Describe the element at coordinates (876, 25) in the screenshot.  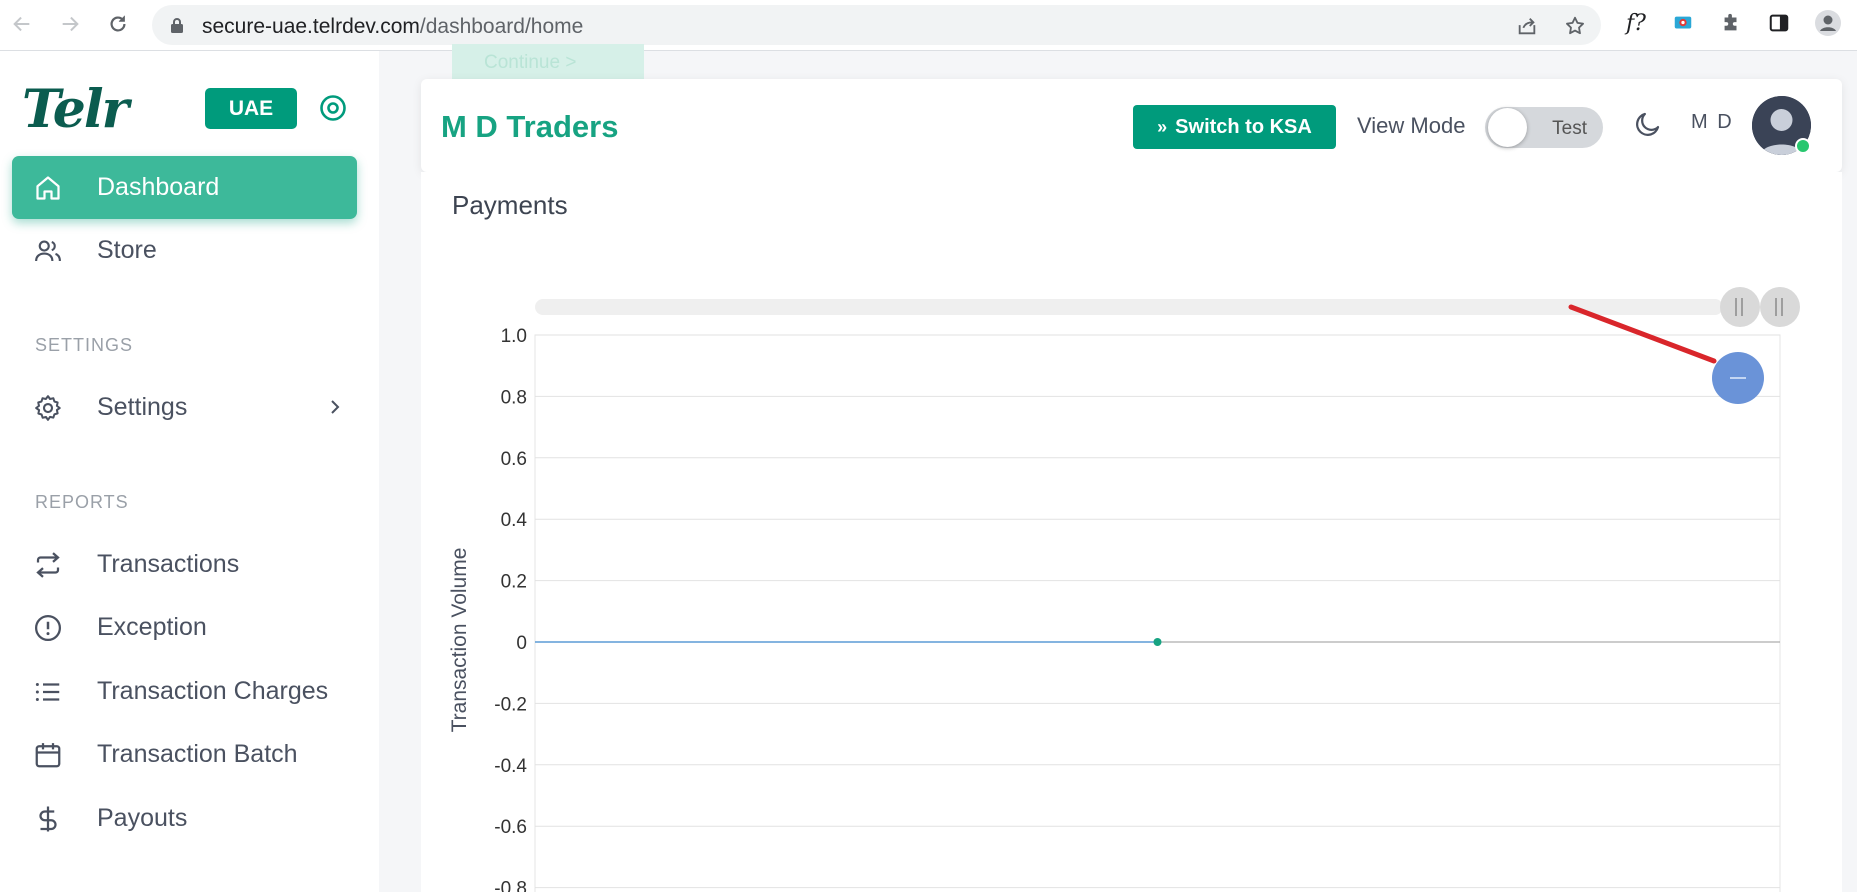
I see `address-bar: secure-uae.telrdev.com/dashboard/home` at that location.